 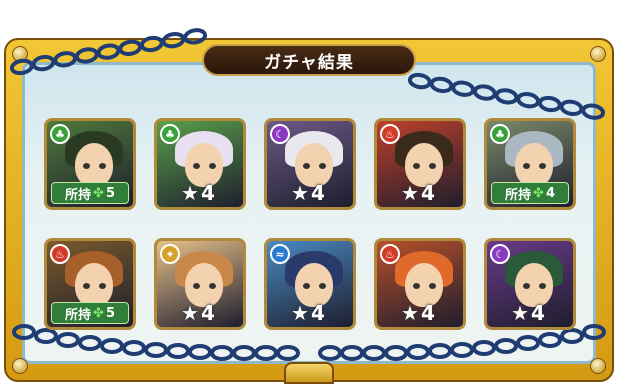 I want to click on result-card: ♣ 所持 ✤ 5, so click(x=90, y=164).